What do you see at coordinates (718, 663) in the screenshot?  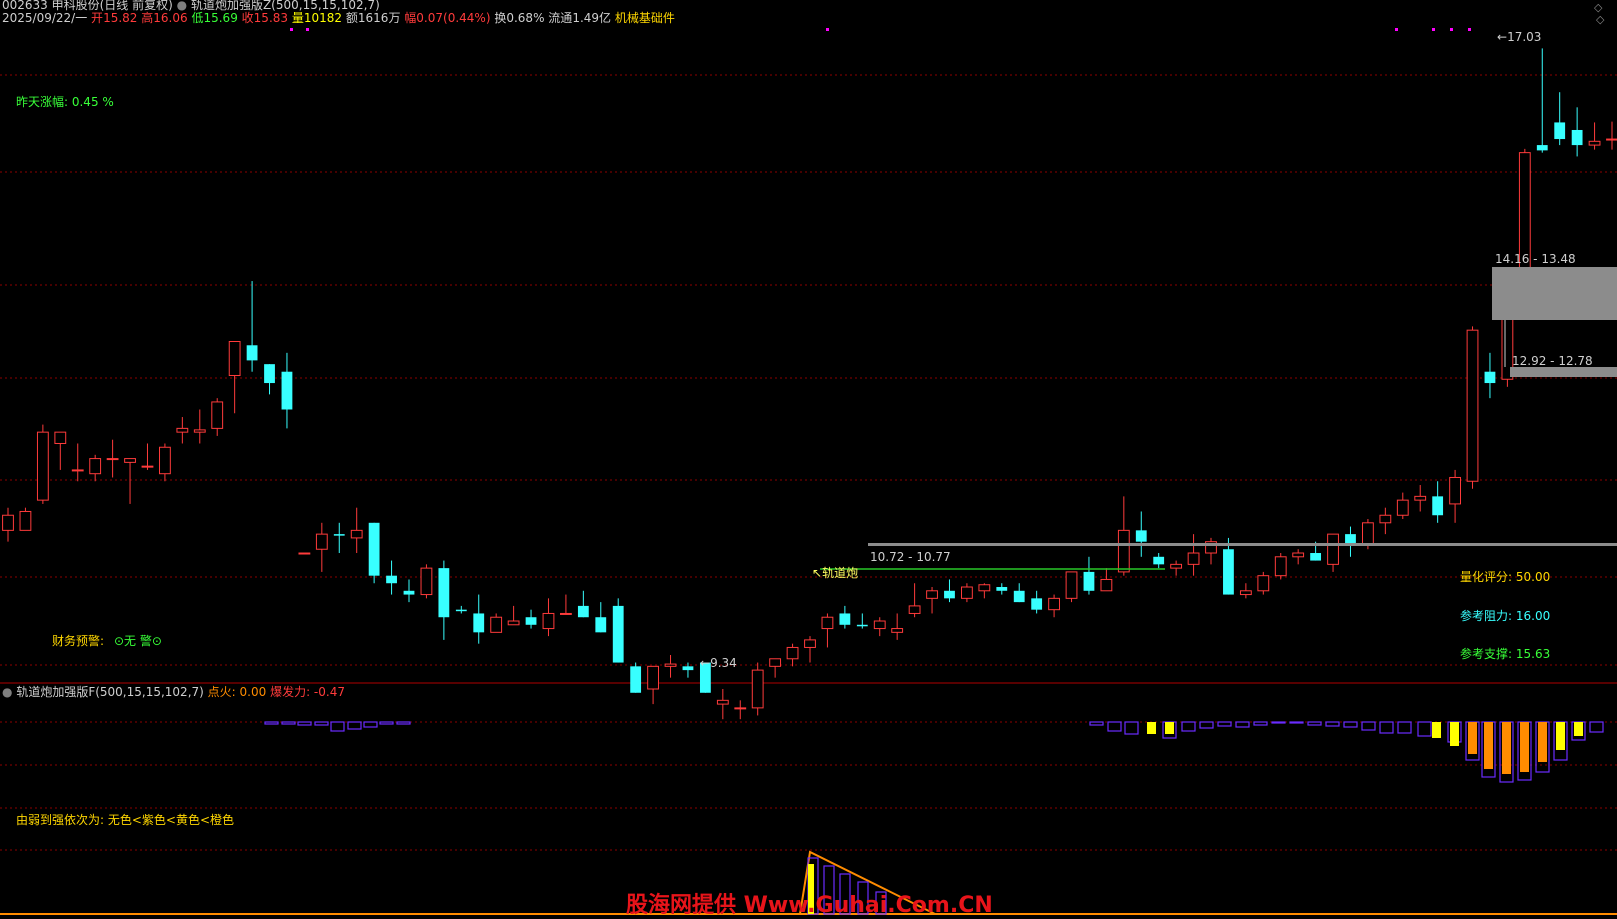 I see `low-marker: ←9.34` at bounding box center [718, 663].